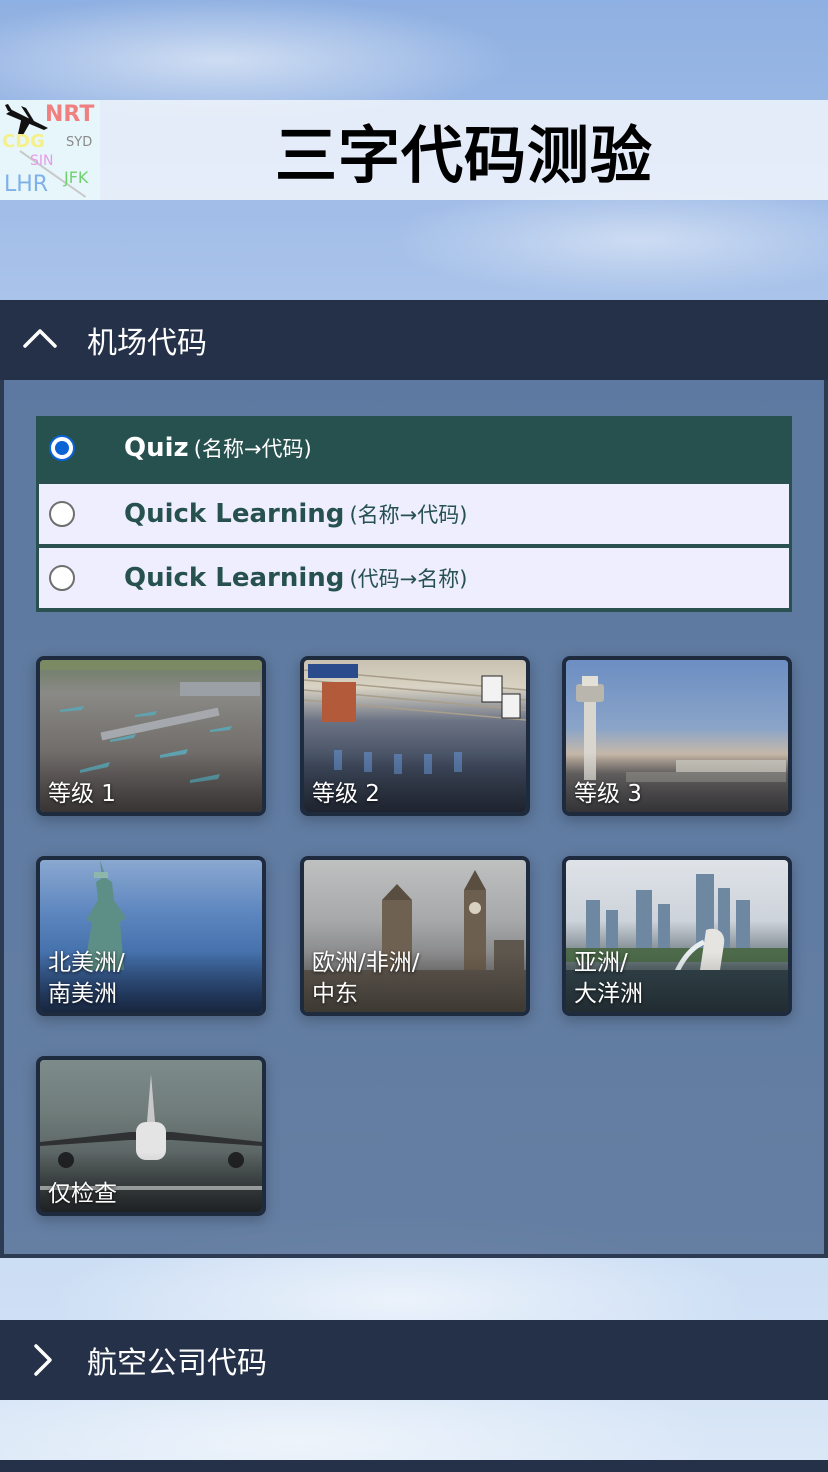 The height and width of the screenshot is (1472, 828). I want to click on accordion-header-airline-codes: 航空公司代码, so click(414, 1360).